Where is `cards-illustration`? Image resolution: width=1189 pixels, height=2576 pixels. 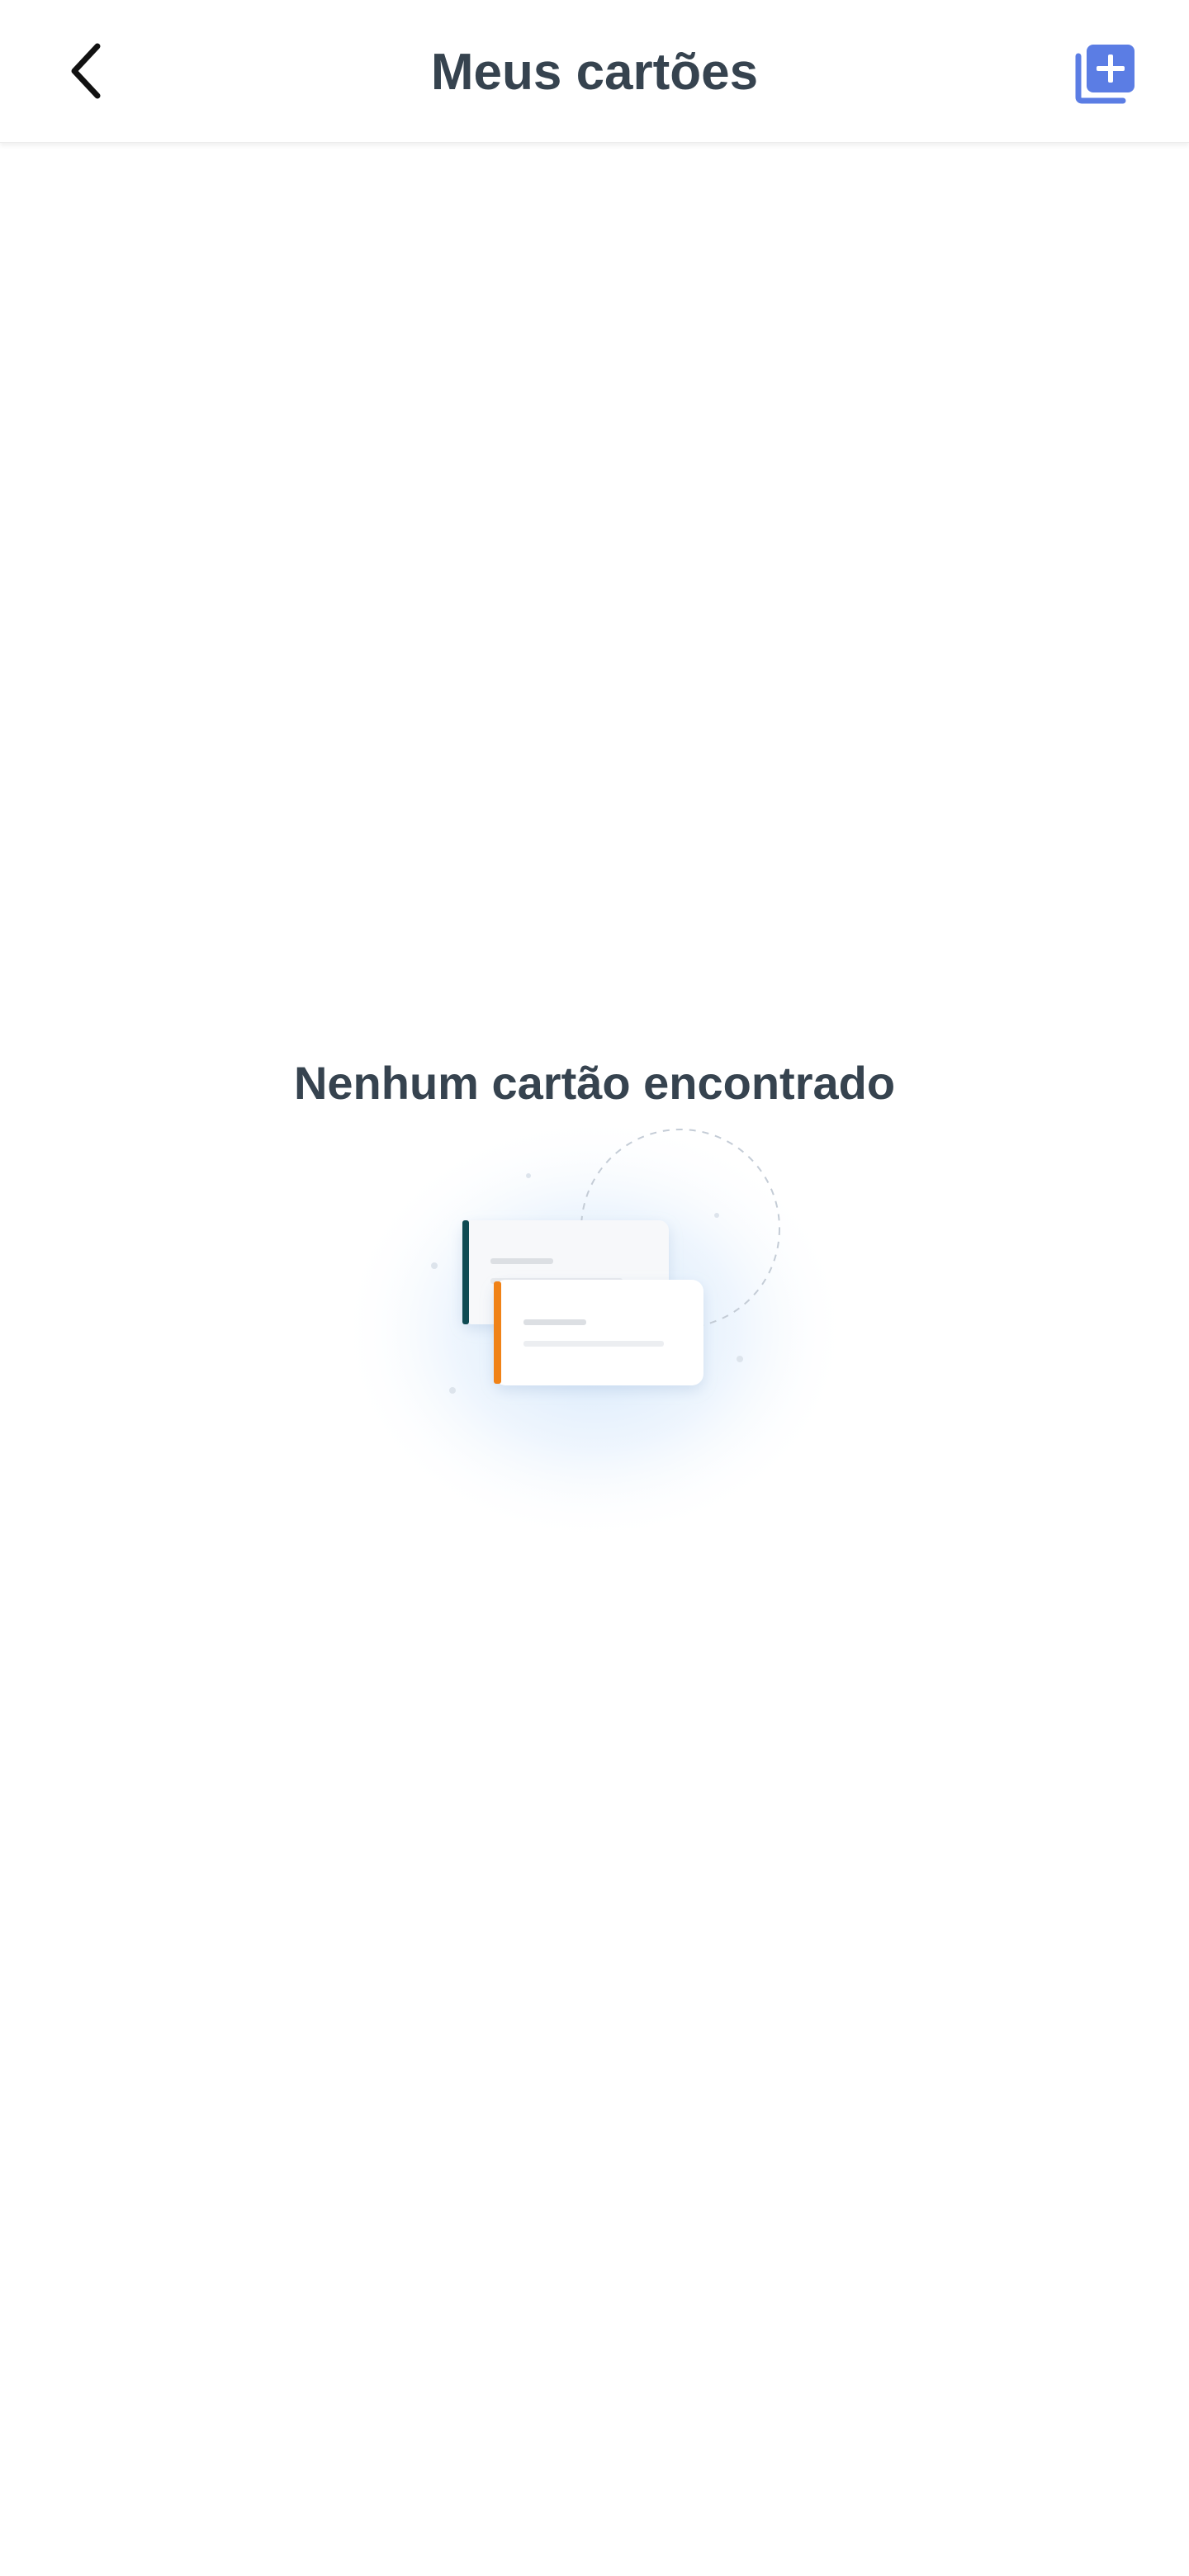
cards-illustration is located at coordinates (594, 1329).